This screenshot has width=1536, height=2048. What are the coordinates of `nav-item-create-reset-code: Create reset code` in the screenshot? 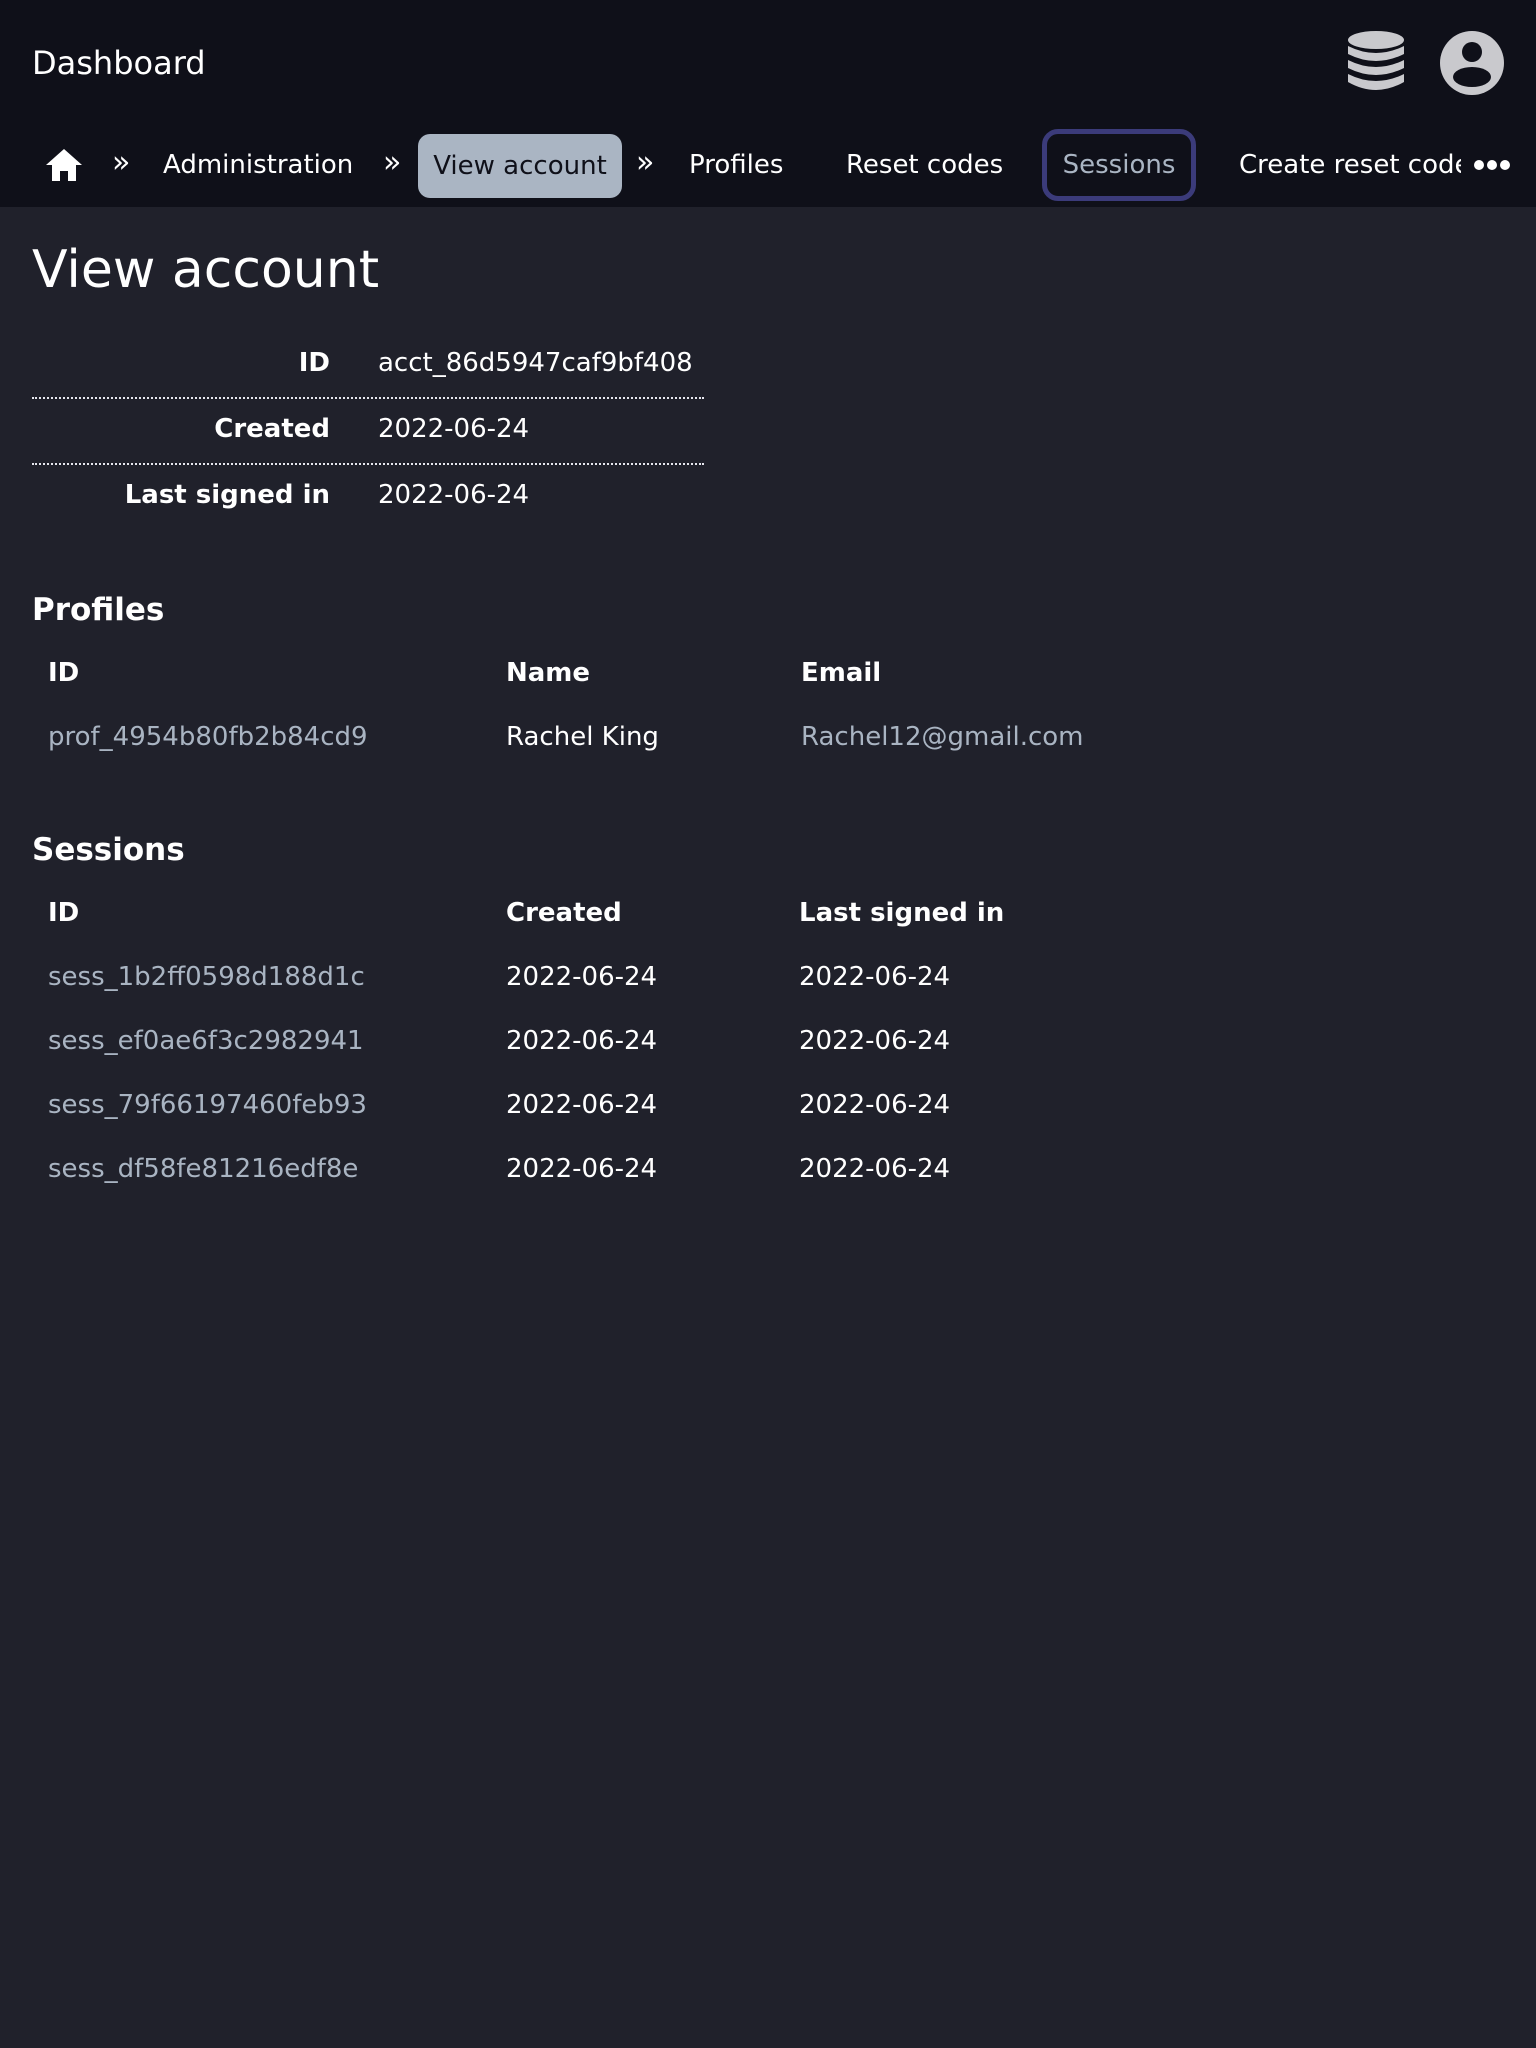 It's located at (1350, 165).